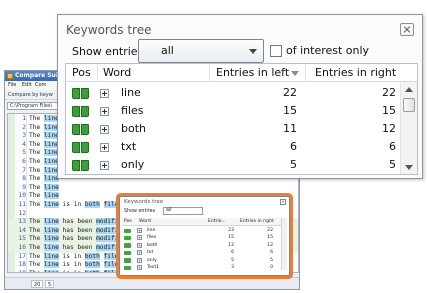 The width and height of the screenshot is (428, 293). I want to click on scroll-down-icon, so click(409, 167).